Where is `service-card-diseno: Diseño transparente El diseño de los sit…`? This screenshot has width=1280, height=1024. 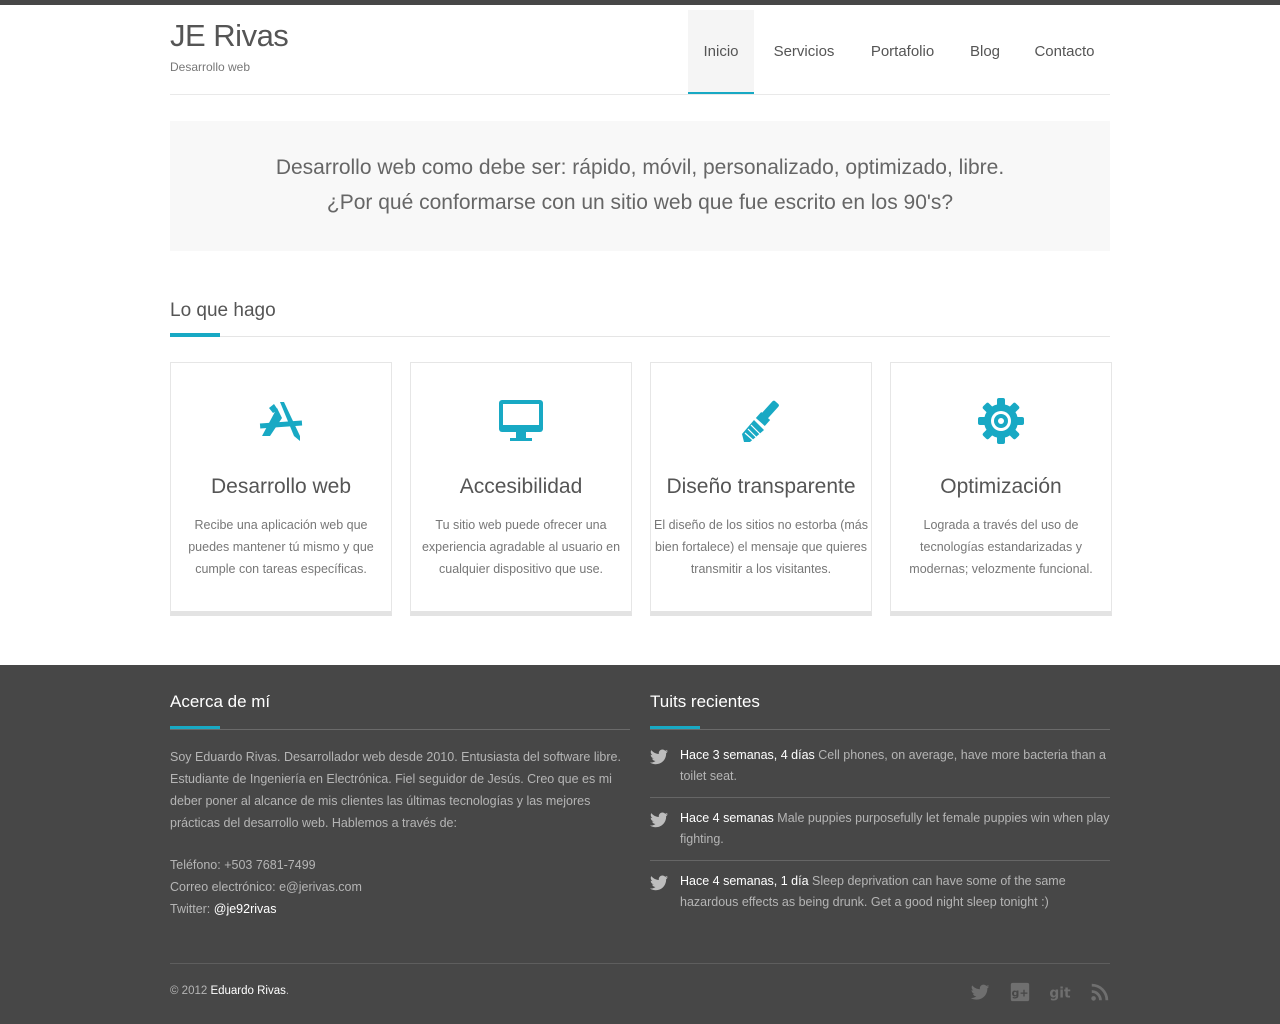 service-card-diseno: Diseño transparente El diseño de los sit… is located at coordinates (761, 489).